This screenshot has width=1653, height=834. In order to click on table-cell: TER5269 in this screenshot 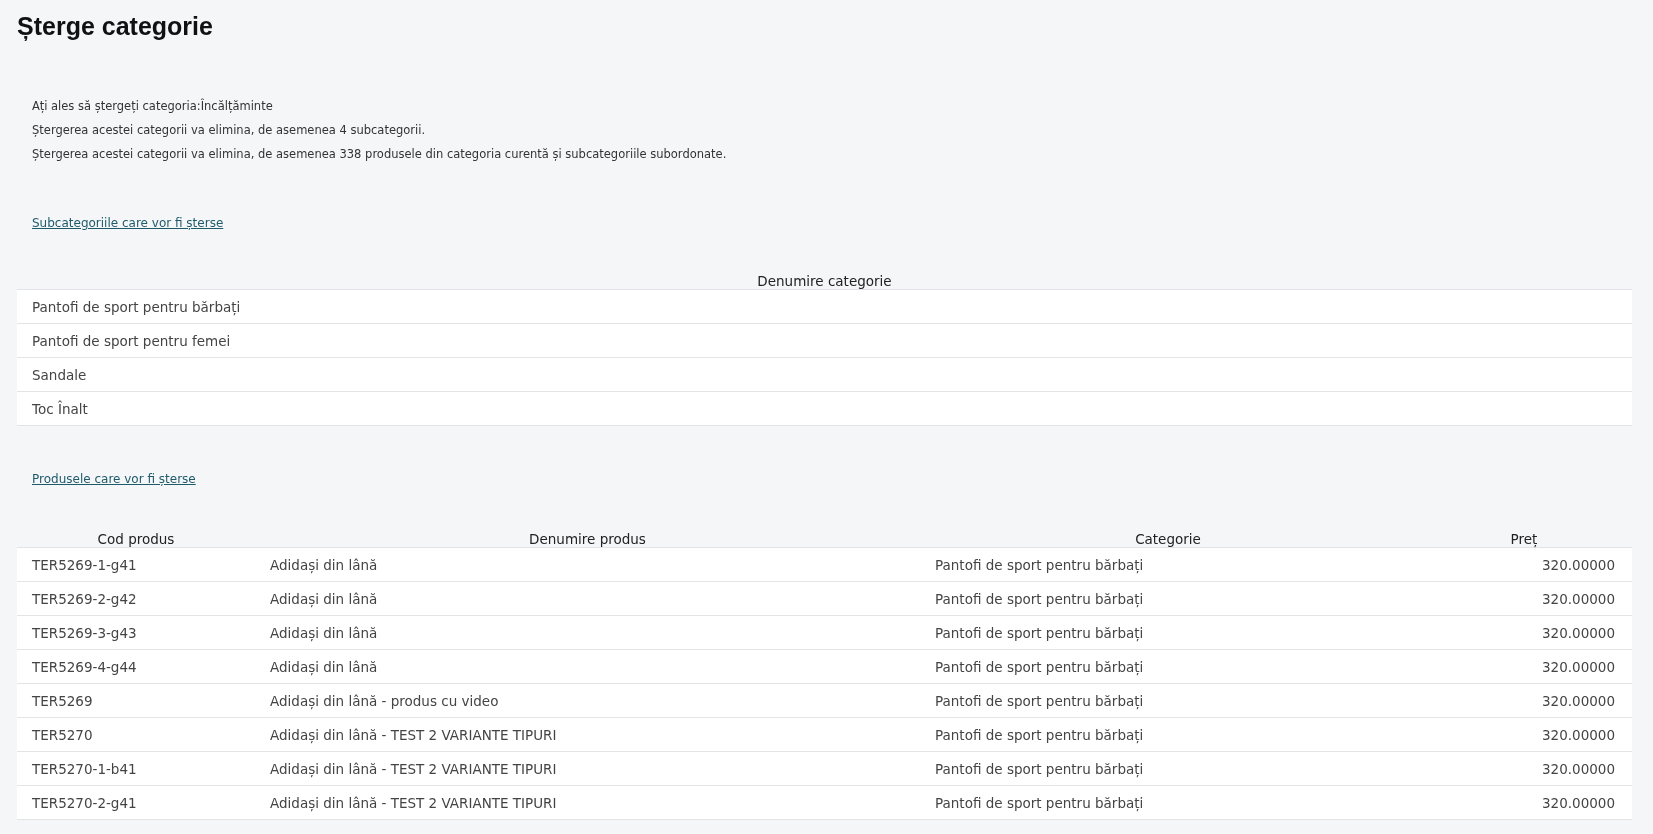, I will do `click(136, 700)`.